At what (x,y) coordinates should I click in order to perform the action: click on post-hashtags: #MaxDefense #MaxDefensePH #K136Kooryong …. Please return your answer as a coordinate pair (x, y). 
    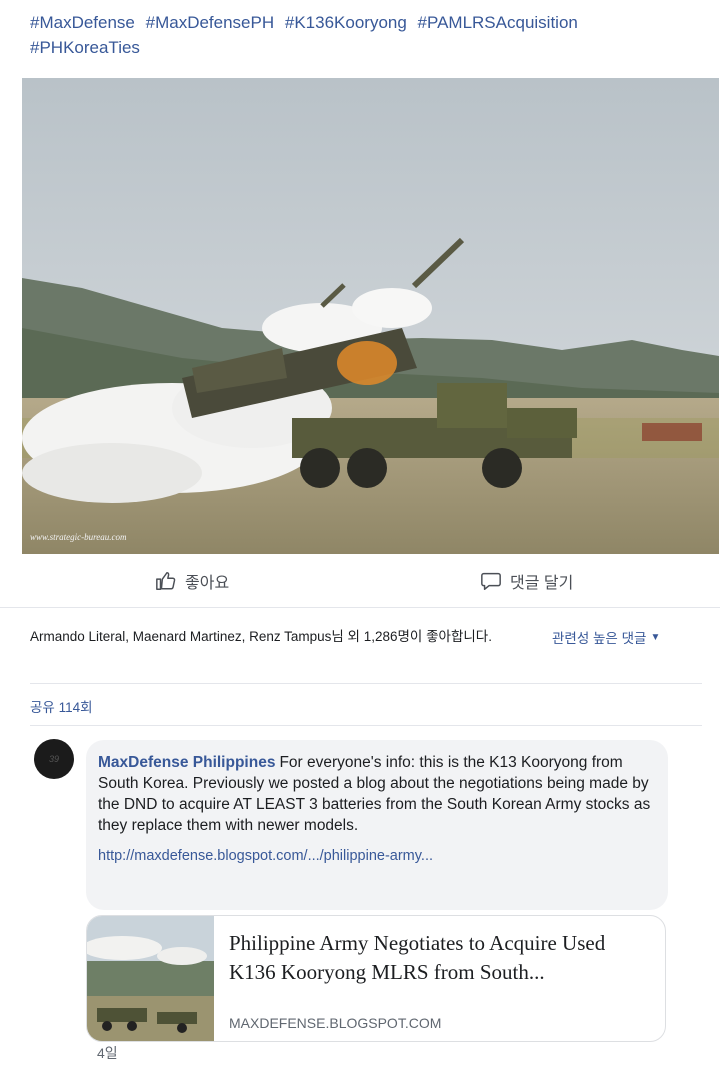
    Looking at the image, I should click on (360, 35).